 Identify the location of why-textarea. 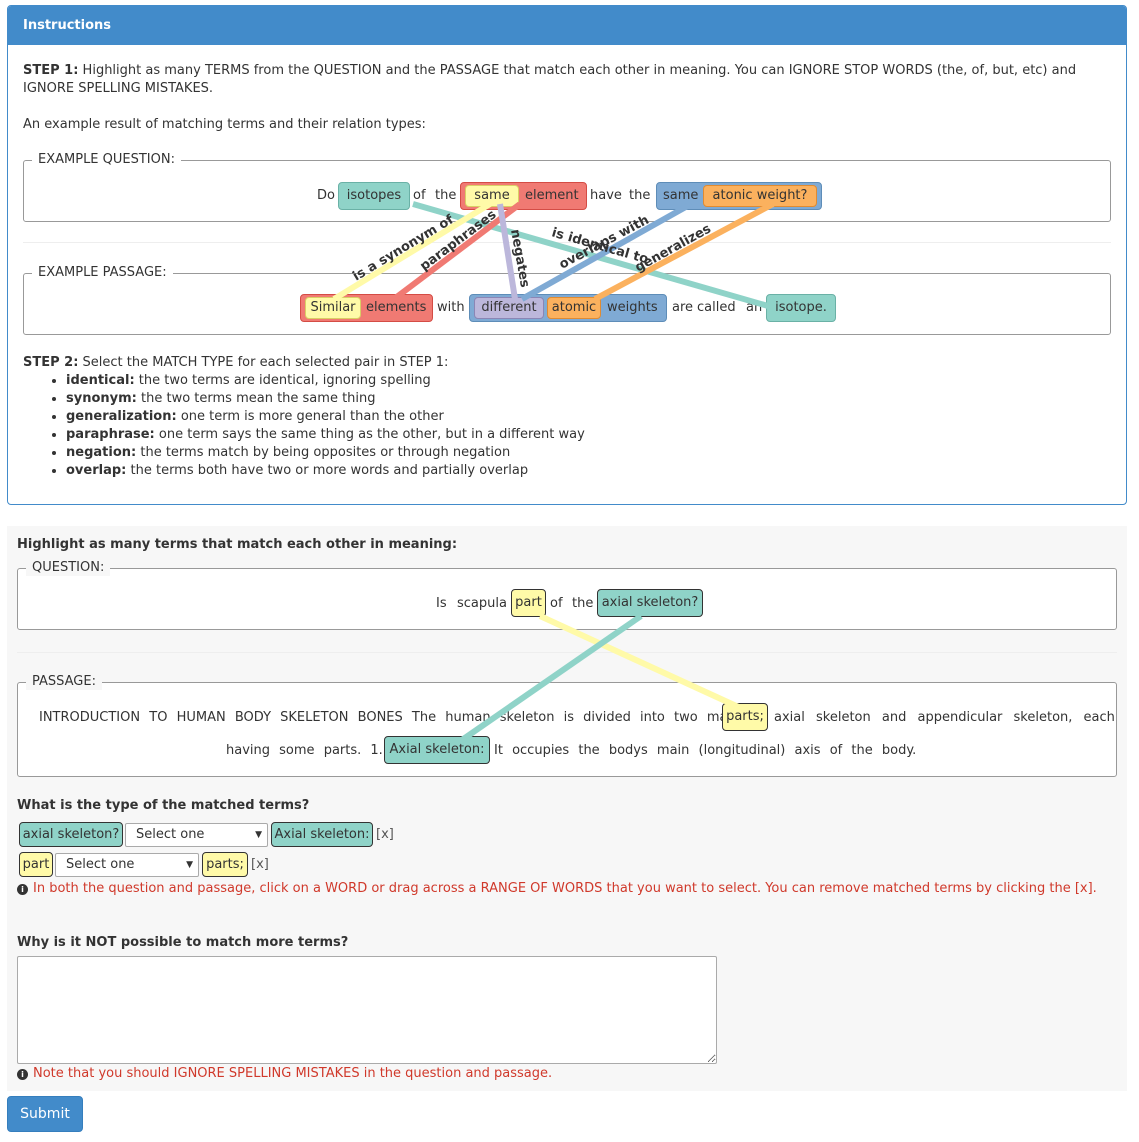
(367, 1010).